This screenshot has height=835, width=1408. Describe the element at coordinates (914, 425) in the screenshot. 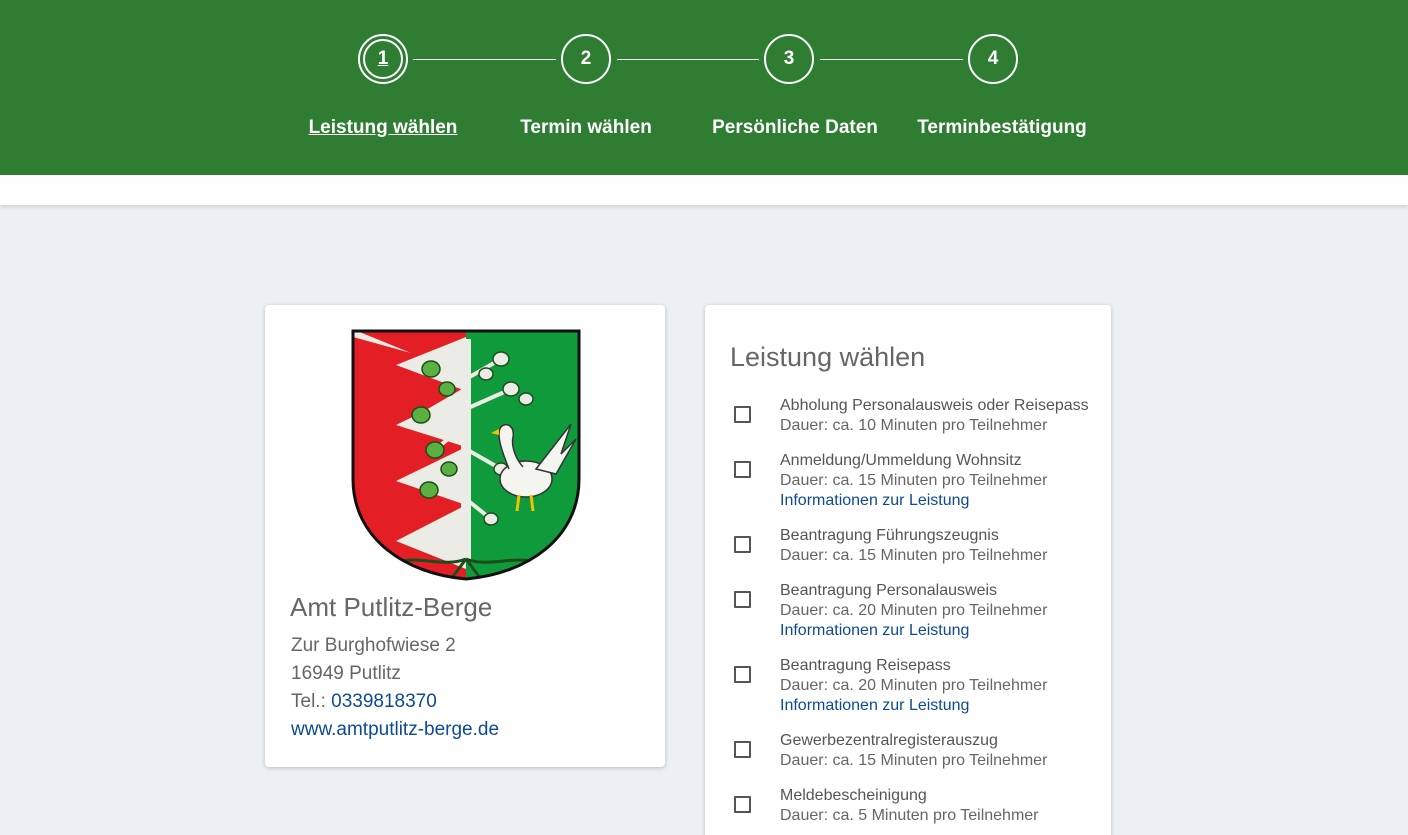

I see `service-duration: Dauer: ca. 10 Minuten pro Teilnehmer` at that location.